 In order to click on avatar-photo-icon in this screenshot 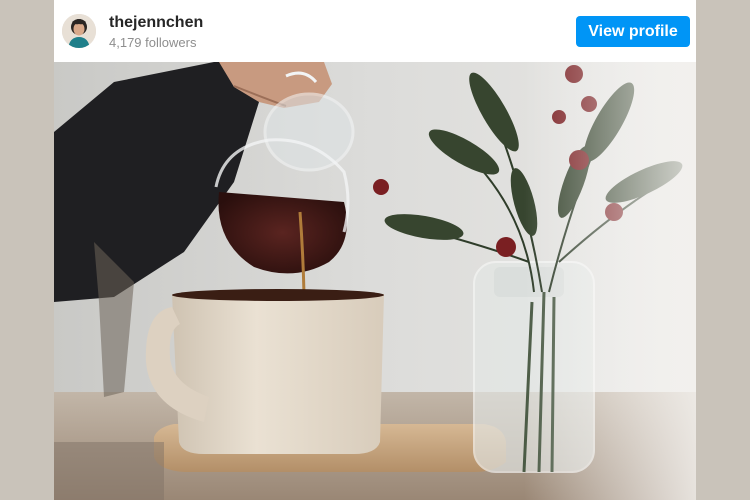, I will do `click(79, 31)`.